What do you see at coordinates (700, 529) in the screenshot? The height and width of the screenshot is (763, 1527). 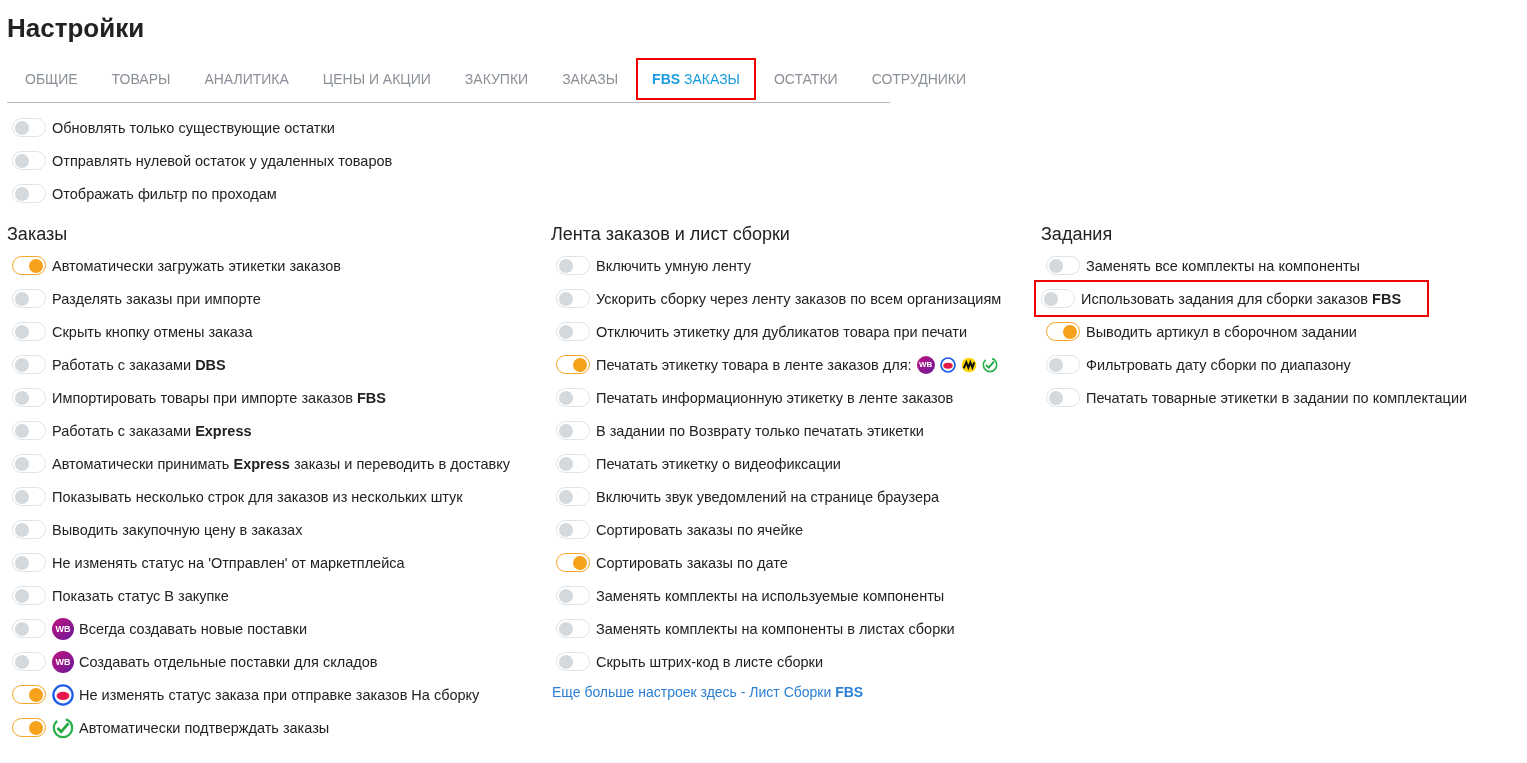 I see `setting-label: Сортировать заказы по ячейке` at bounding box center [700, 529].